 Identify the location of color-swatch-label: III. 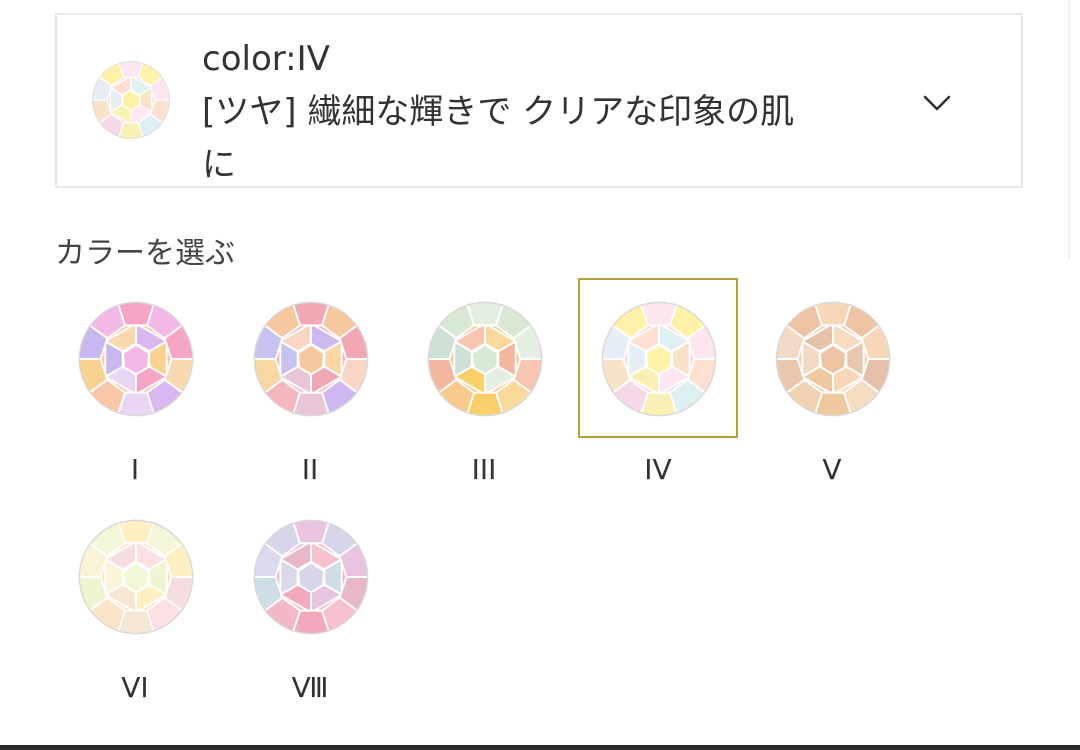
(484, 469).